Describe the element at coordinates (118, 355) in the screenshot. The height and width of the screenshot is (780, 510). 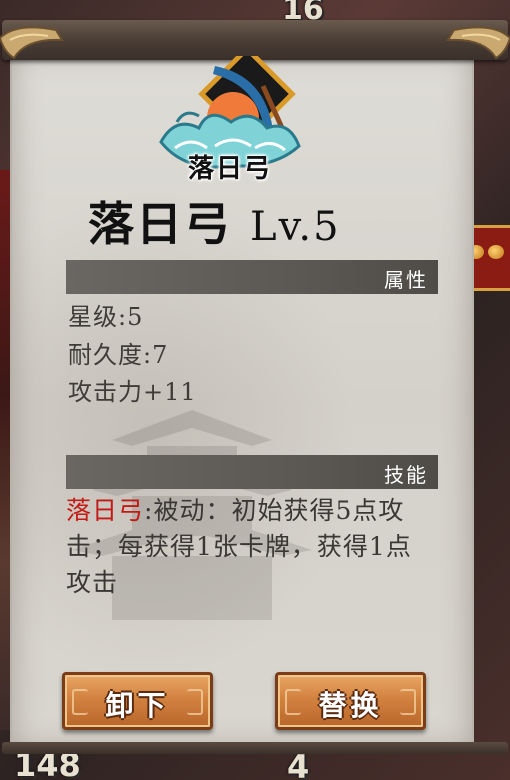
I see `stat-durability: 耐久度:7` at that location.